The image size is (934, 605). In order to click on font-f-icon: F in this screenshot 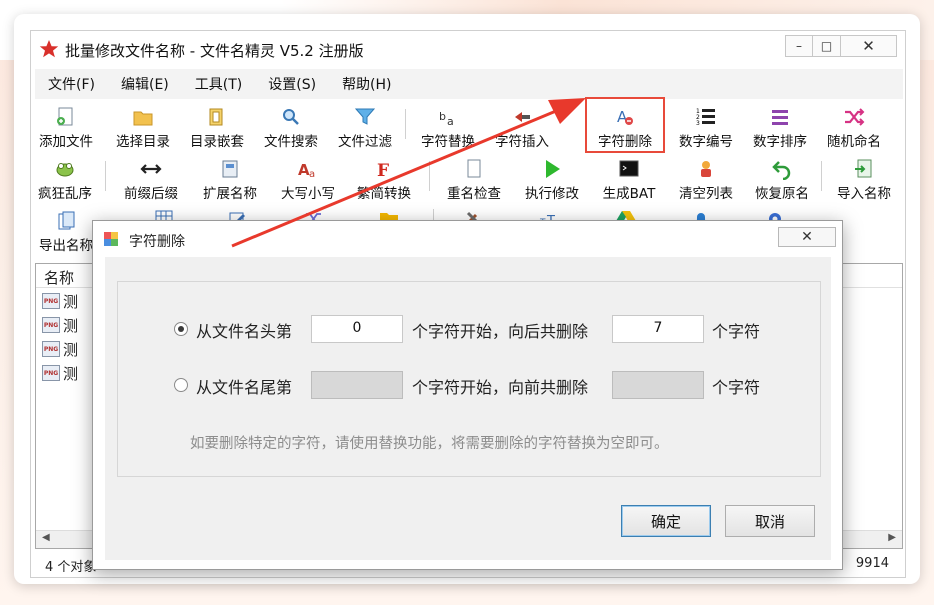, I will do `click(383, 170)`.